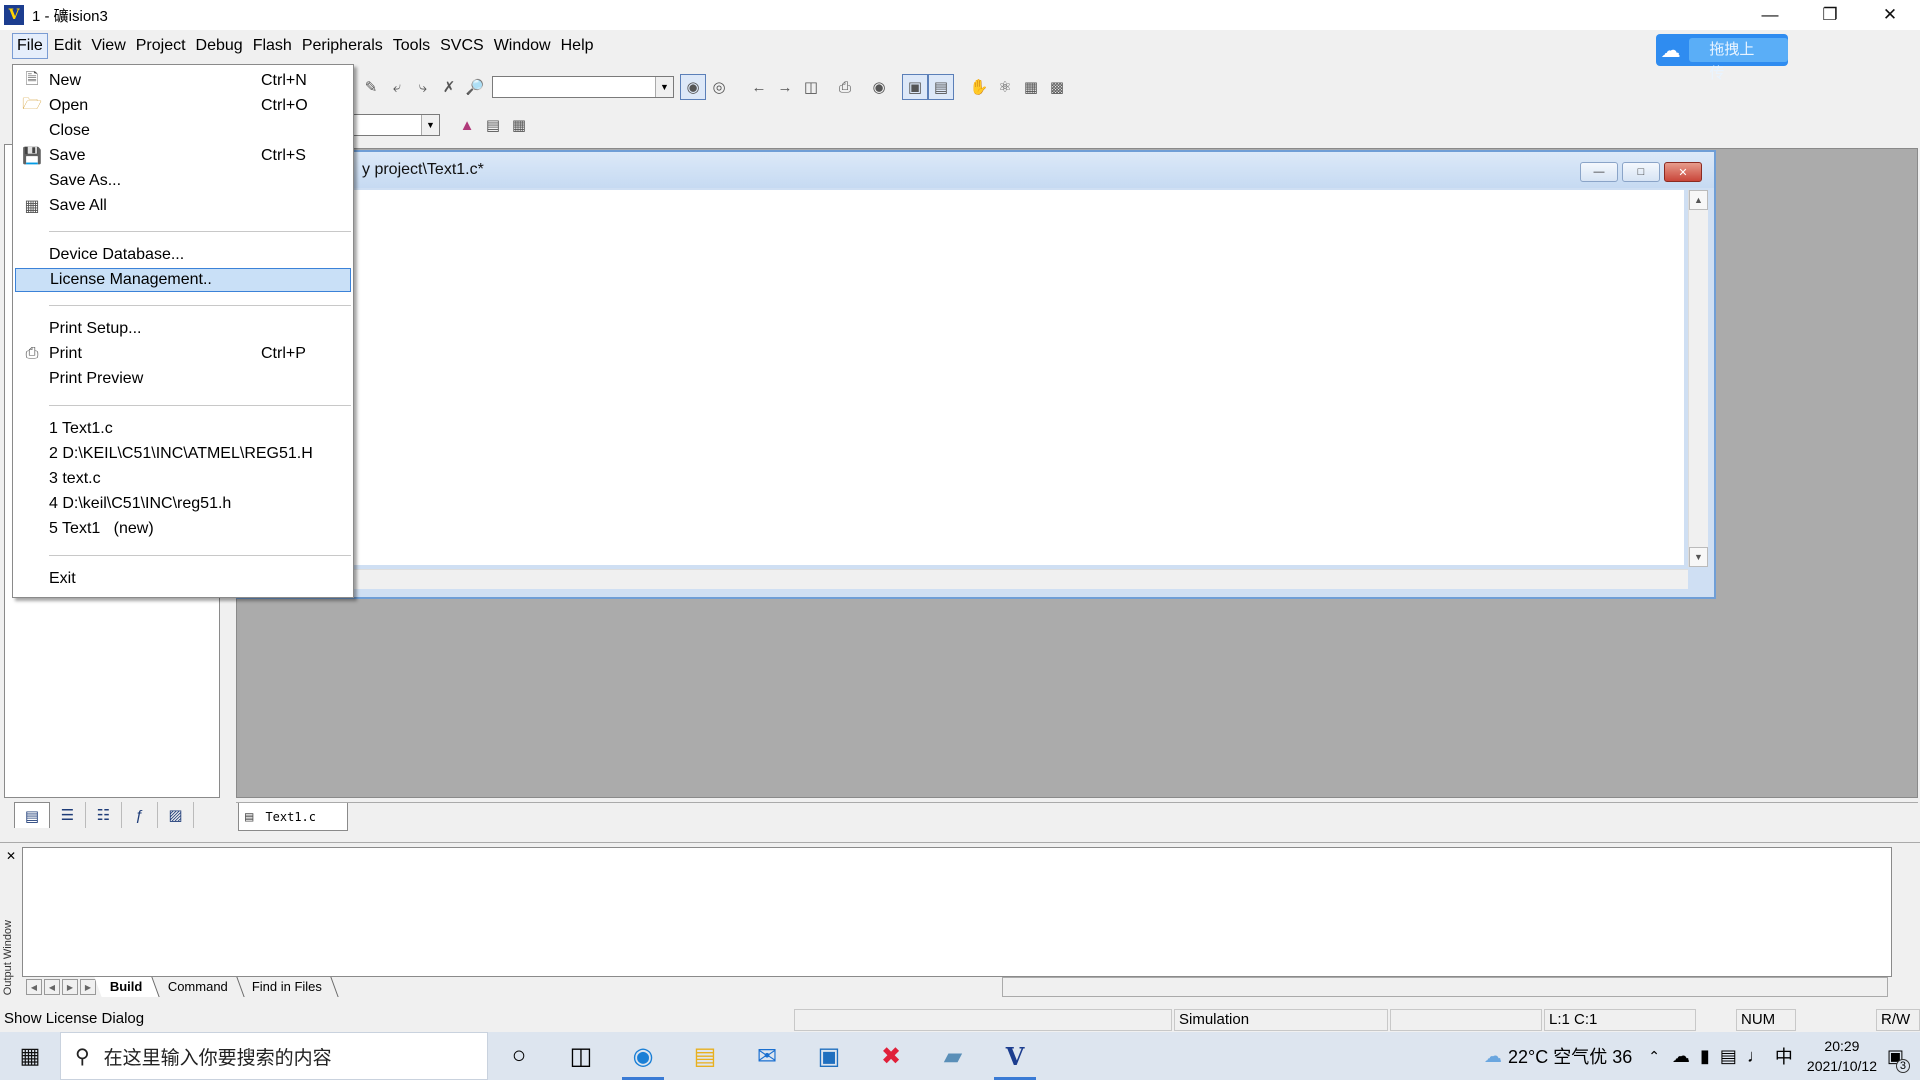  I want to click on incremental-find-icon: ◎, so click(719, 87).